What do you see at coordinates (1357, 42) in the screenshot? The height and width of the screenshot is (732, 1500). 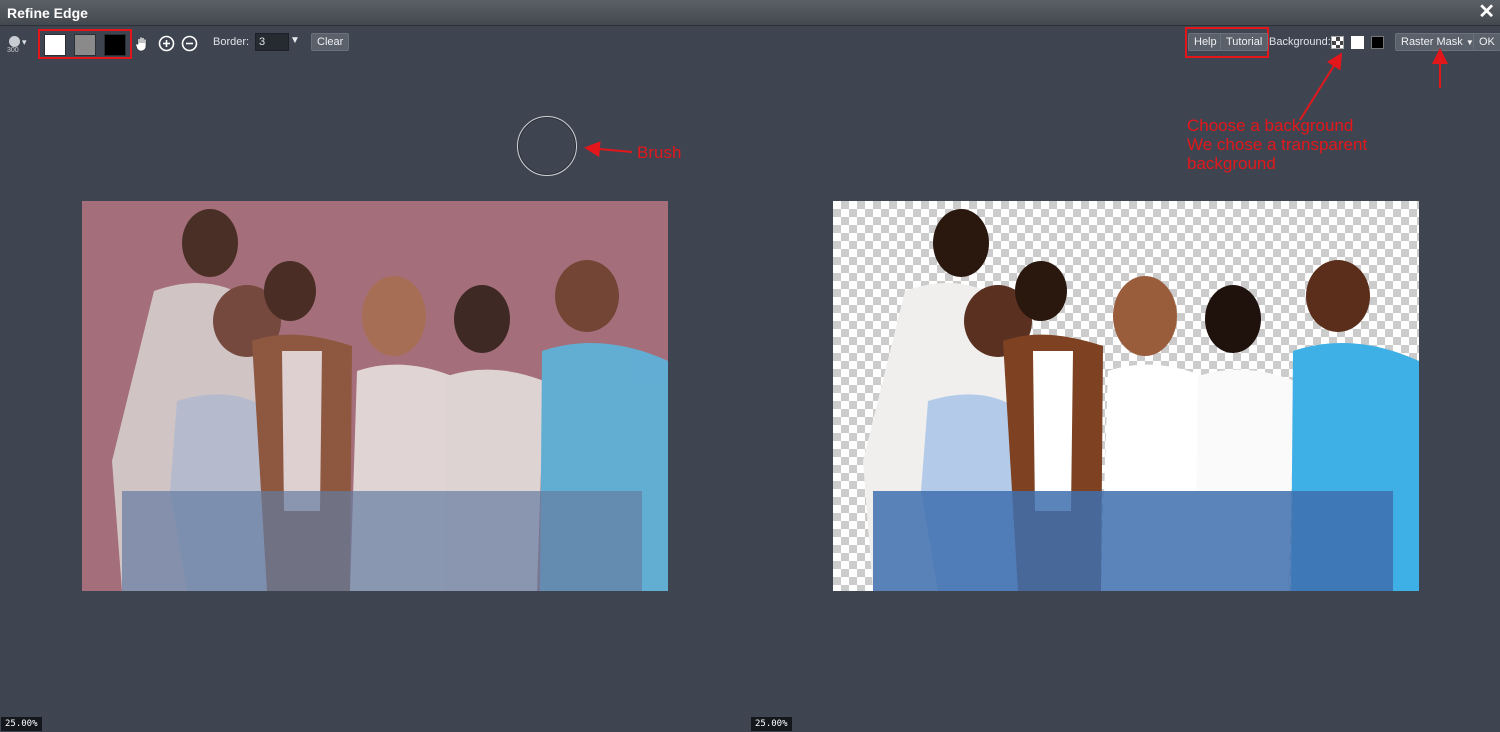 I see `background-white-swatch` at bounding box center [1357, 42].